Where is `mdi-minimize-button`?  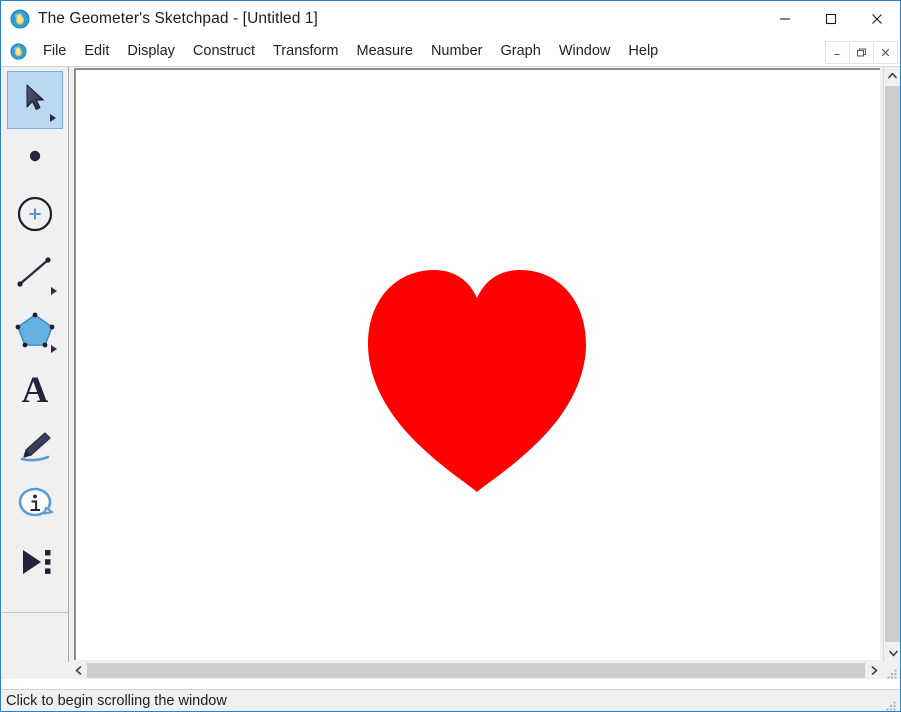 mdi-minimize-button is located at coordinates (837, 52).